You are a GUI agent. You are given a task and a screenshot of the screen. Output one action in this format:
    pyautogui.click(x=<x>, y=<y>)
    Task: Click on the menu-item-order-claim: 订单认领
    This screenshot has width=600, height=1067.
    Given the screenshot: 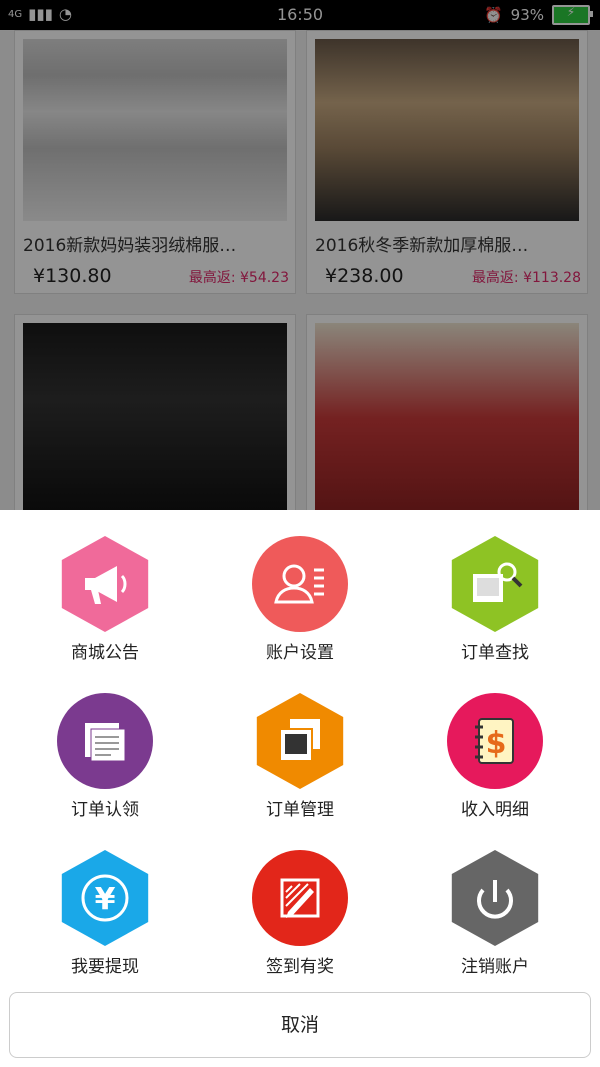 What is the action you would take?
    pyautogui.click(x=105, y=756)
    